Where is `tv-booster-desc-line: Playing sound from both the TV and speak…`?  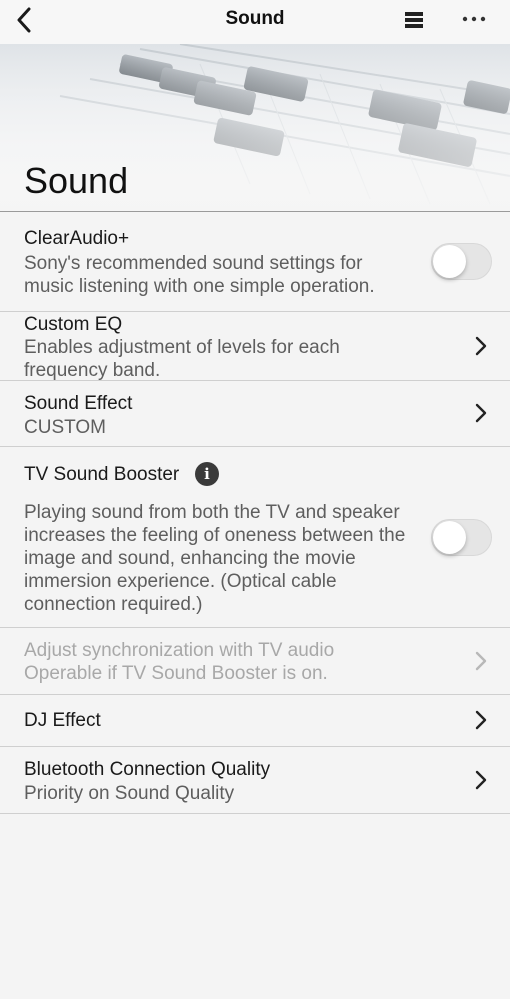
tv-booster-desc-line: Playing sound from both the TV and speak… is located at coordinates (212, 512).